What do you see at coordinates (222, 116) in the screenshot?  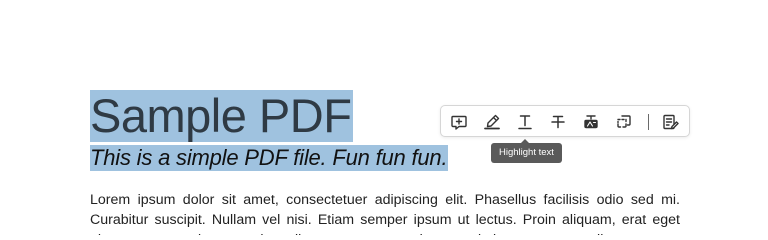 I see `document-title: Sample PDF` at bounding box center [222, 116].